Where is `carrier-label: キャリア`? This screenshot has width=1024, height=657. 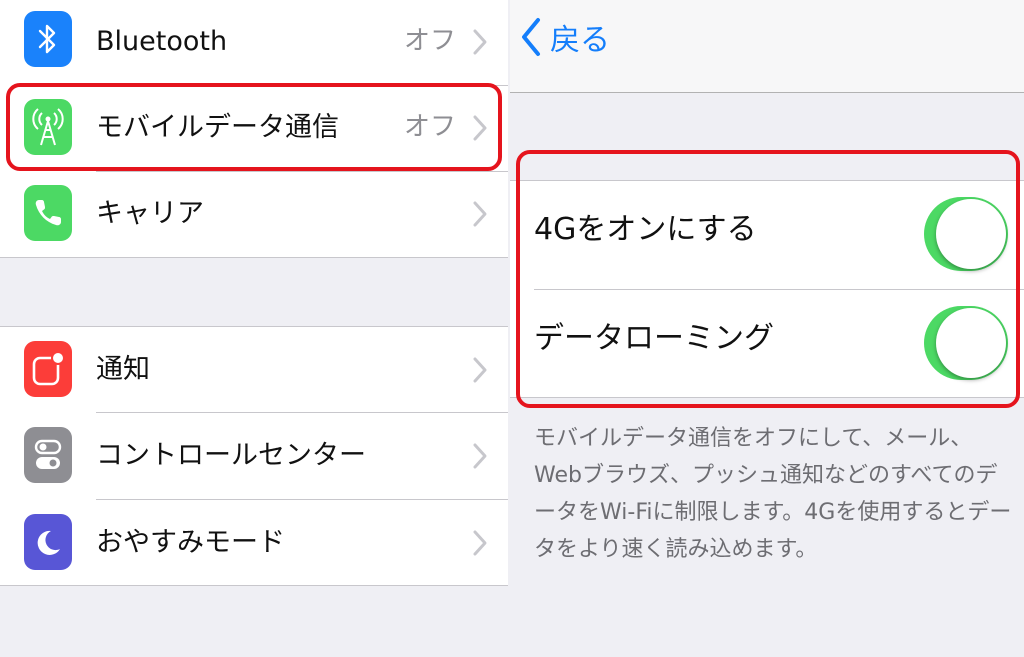
carrier-label: キャリア is located at coordinates (150, 213).